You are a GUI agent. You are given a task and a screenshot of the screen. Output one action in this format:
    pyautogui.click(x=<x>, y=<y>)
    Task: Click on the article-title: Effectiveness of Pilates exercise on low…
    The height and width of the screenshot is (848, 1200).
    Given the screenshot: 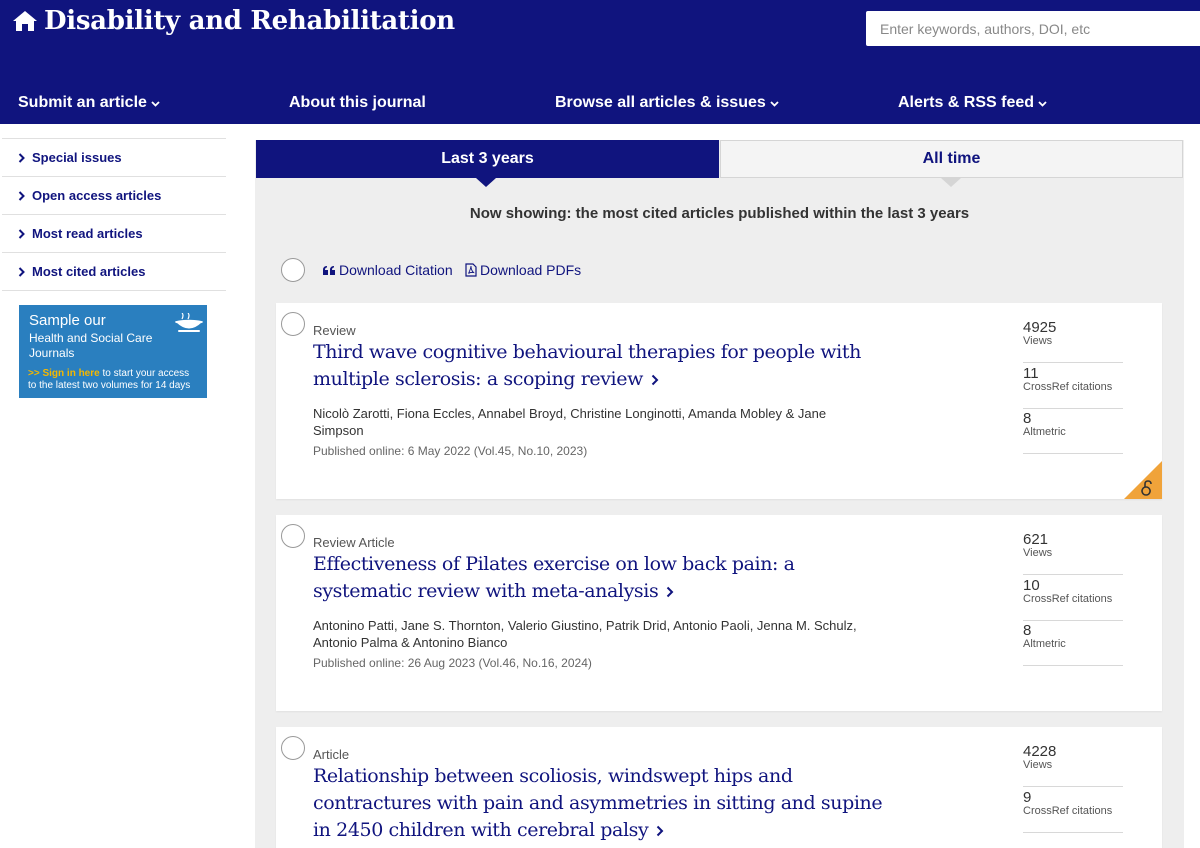 What is the action you would take?
    pyautogui.click(x=554, y=577)
    